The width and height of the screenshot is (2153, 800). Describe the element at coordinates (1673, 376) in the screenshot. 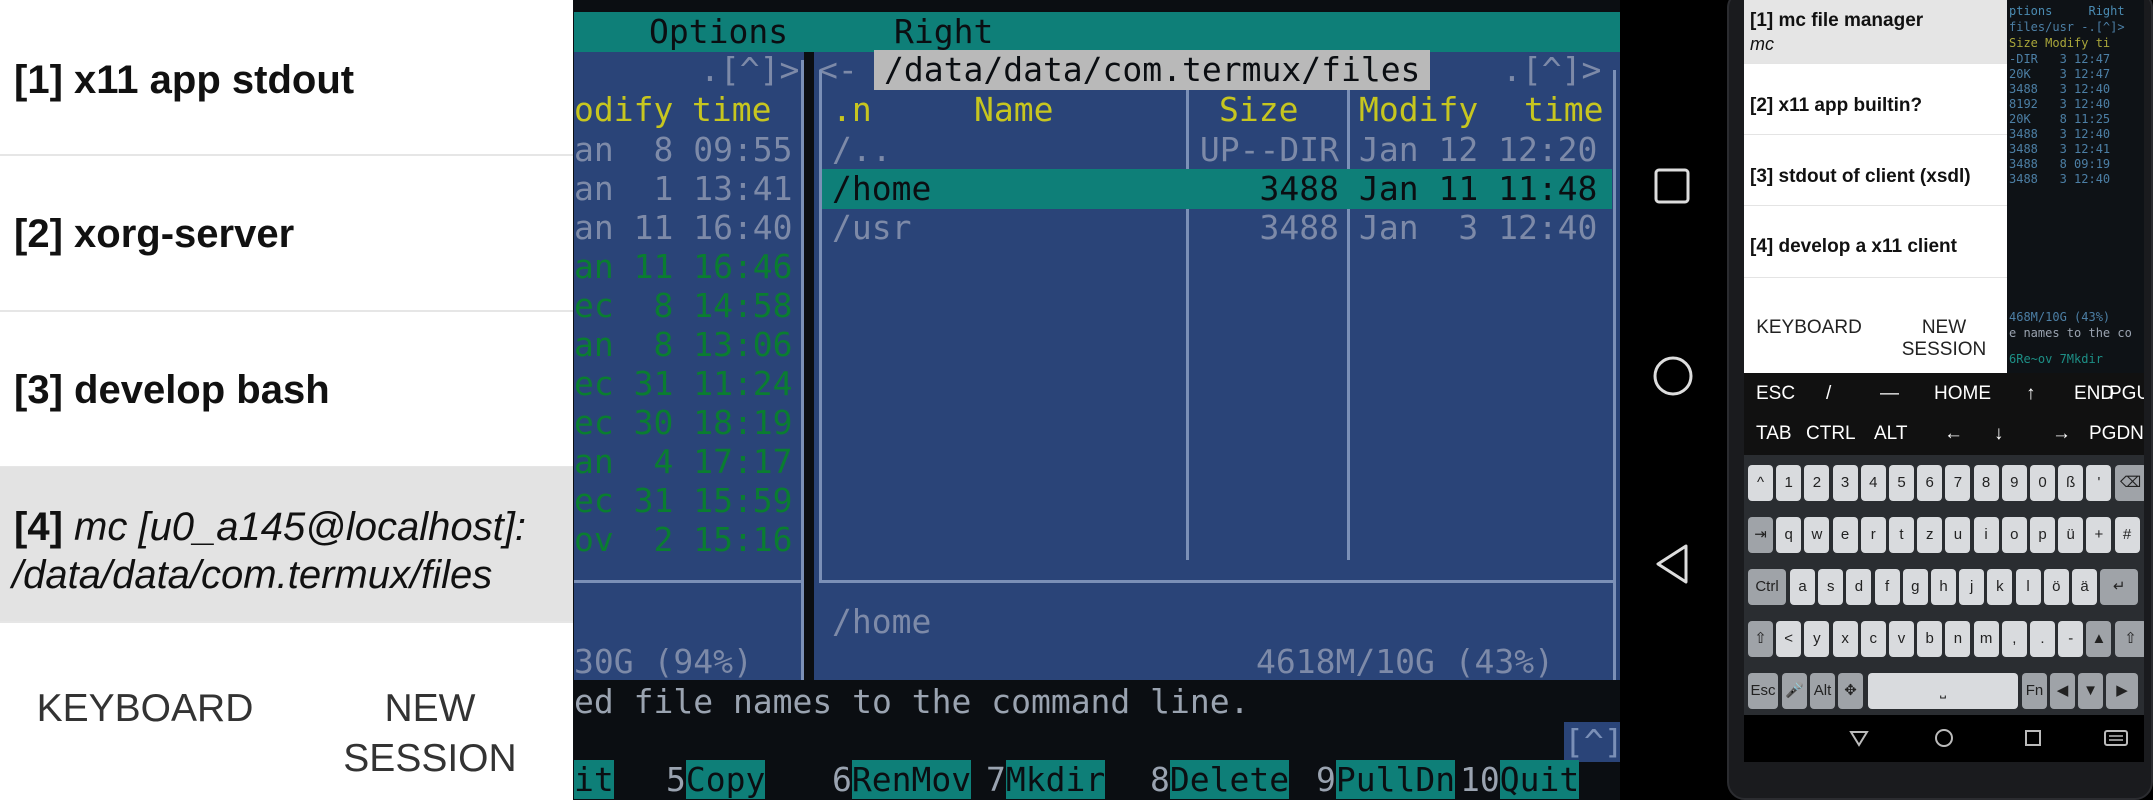

I see `home-icon` at that location.